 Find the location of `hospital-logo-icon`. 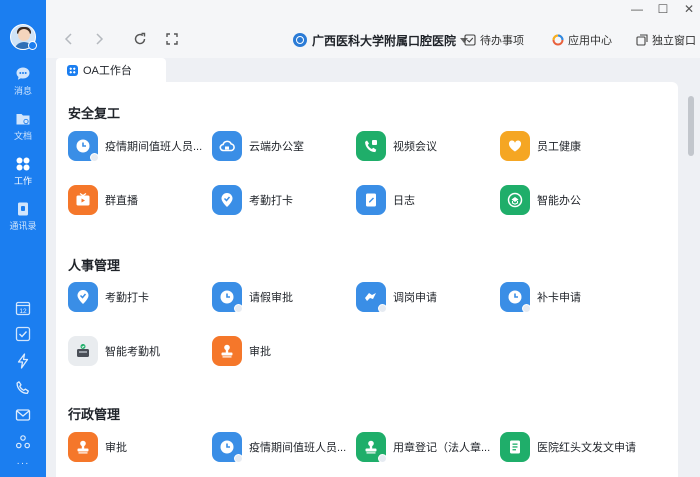

hospital-logo-icon is located at coordinates (300, 40).